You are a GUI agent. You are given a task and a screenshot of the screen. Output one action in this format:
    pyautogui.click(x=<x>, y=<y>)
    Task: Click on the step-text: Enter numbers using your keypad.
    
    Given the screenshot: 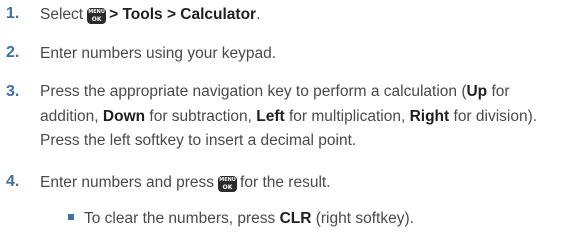 What is the action you would take?
    pyautogui.click(x=158, y=53)
    